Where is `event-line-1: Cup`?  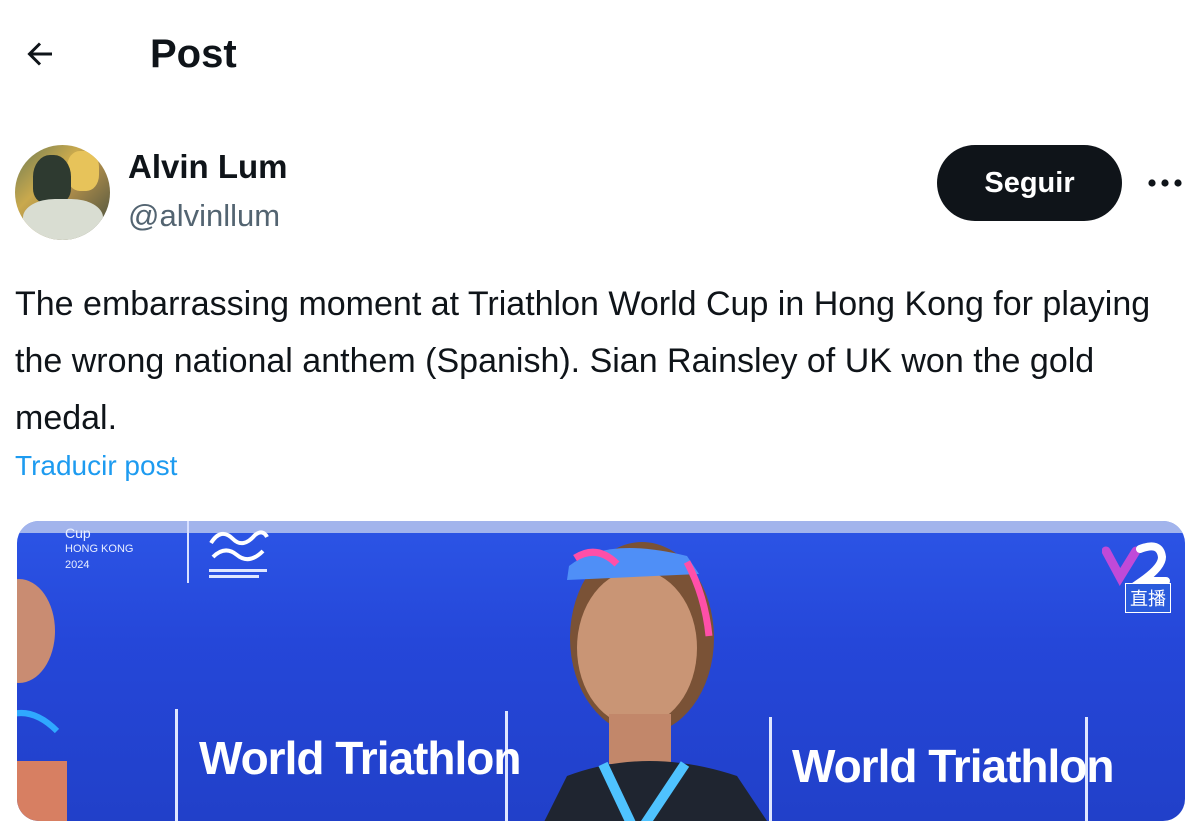 event-line-1: Cup is located at coordinates (78, 533).